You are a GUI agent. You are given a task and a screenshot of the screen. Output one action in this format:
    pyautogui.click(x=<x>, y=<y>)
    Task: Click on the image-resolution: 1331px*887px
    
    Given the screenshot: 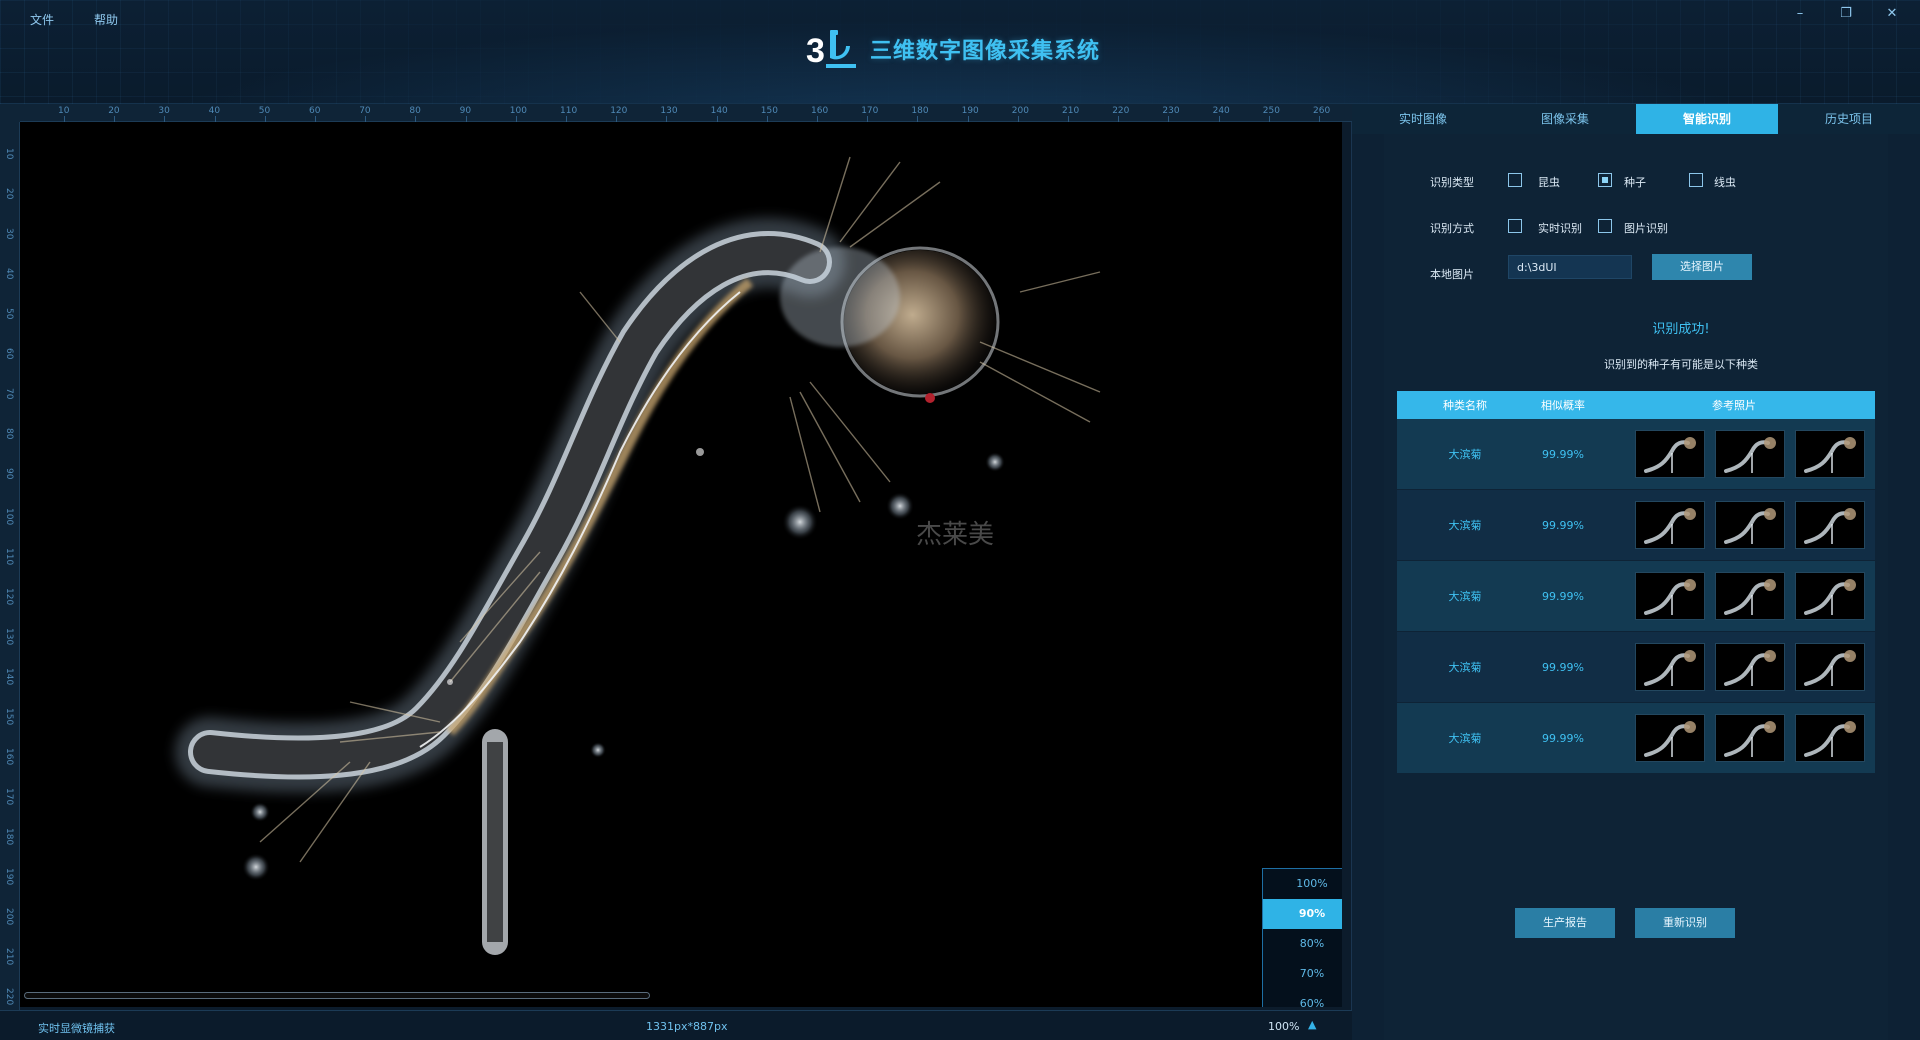 What is the action you would take?
    pyautogui.click(x=687, y=1026)
    